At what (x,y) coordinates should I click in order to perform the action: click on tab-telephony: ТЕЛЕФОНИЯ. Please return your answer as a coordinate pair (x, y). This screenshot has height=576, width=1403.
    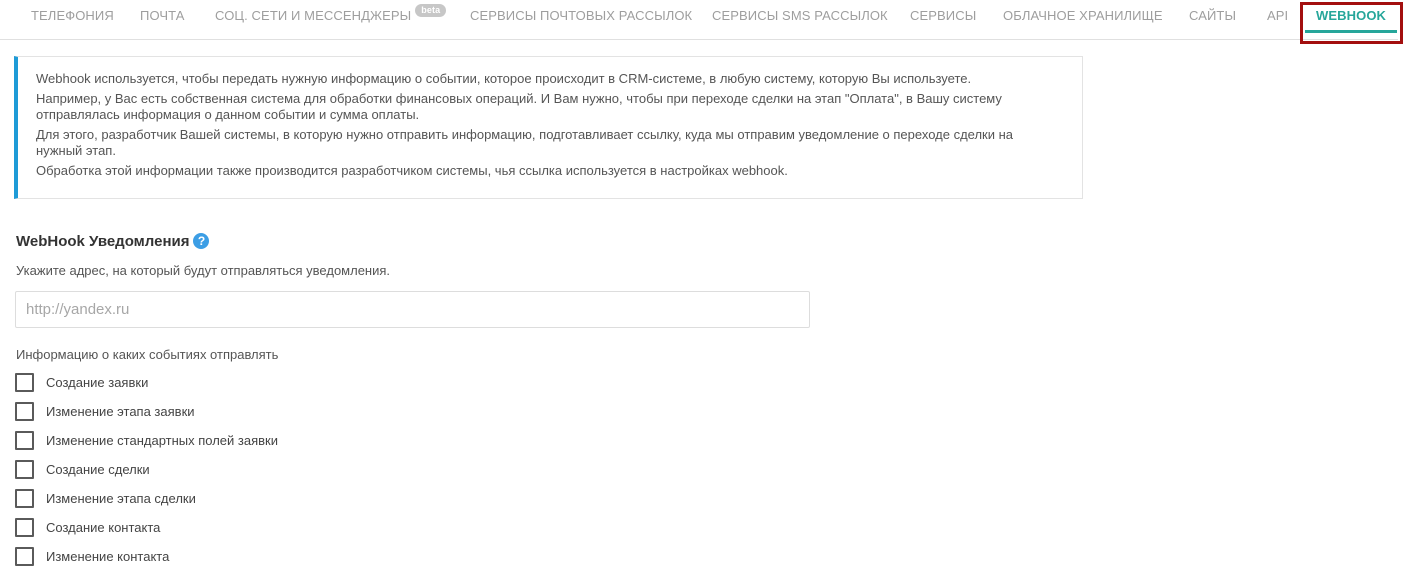
    Looking at the image, I should click on (72, 16).